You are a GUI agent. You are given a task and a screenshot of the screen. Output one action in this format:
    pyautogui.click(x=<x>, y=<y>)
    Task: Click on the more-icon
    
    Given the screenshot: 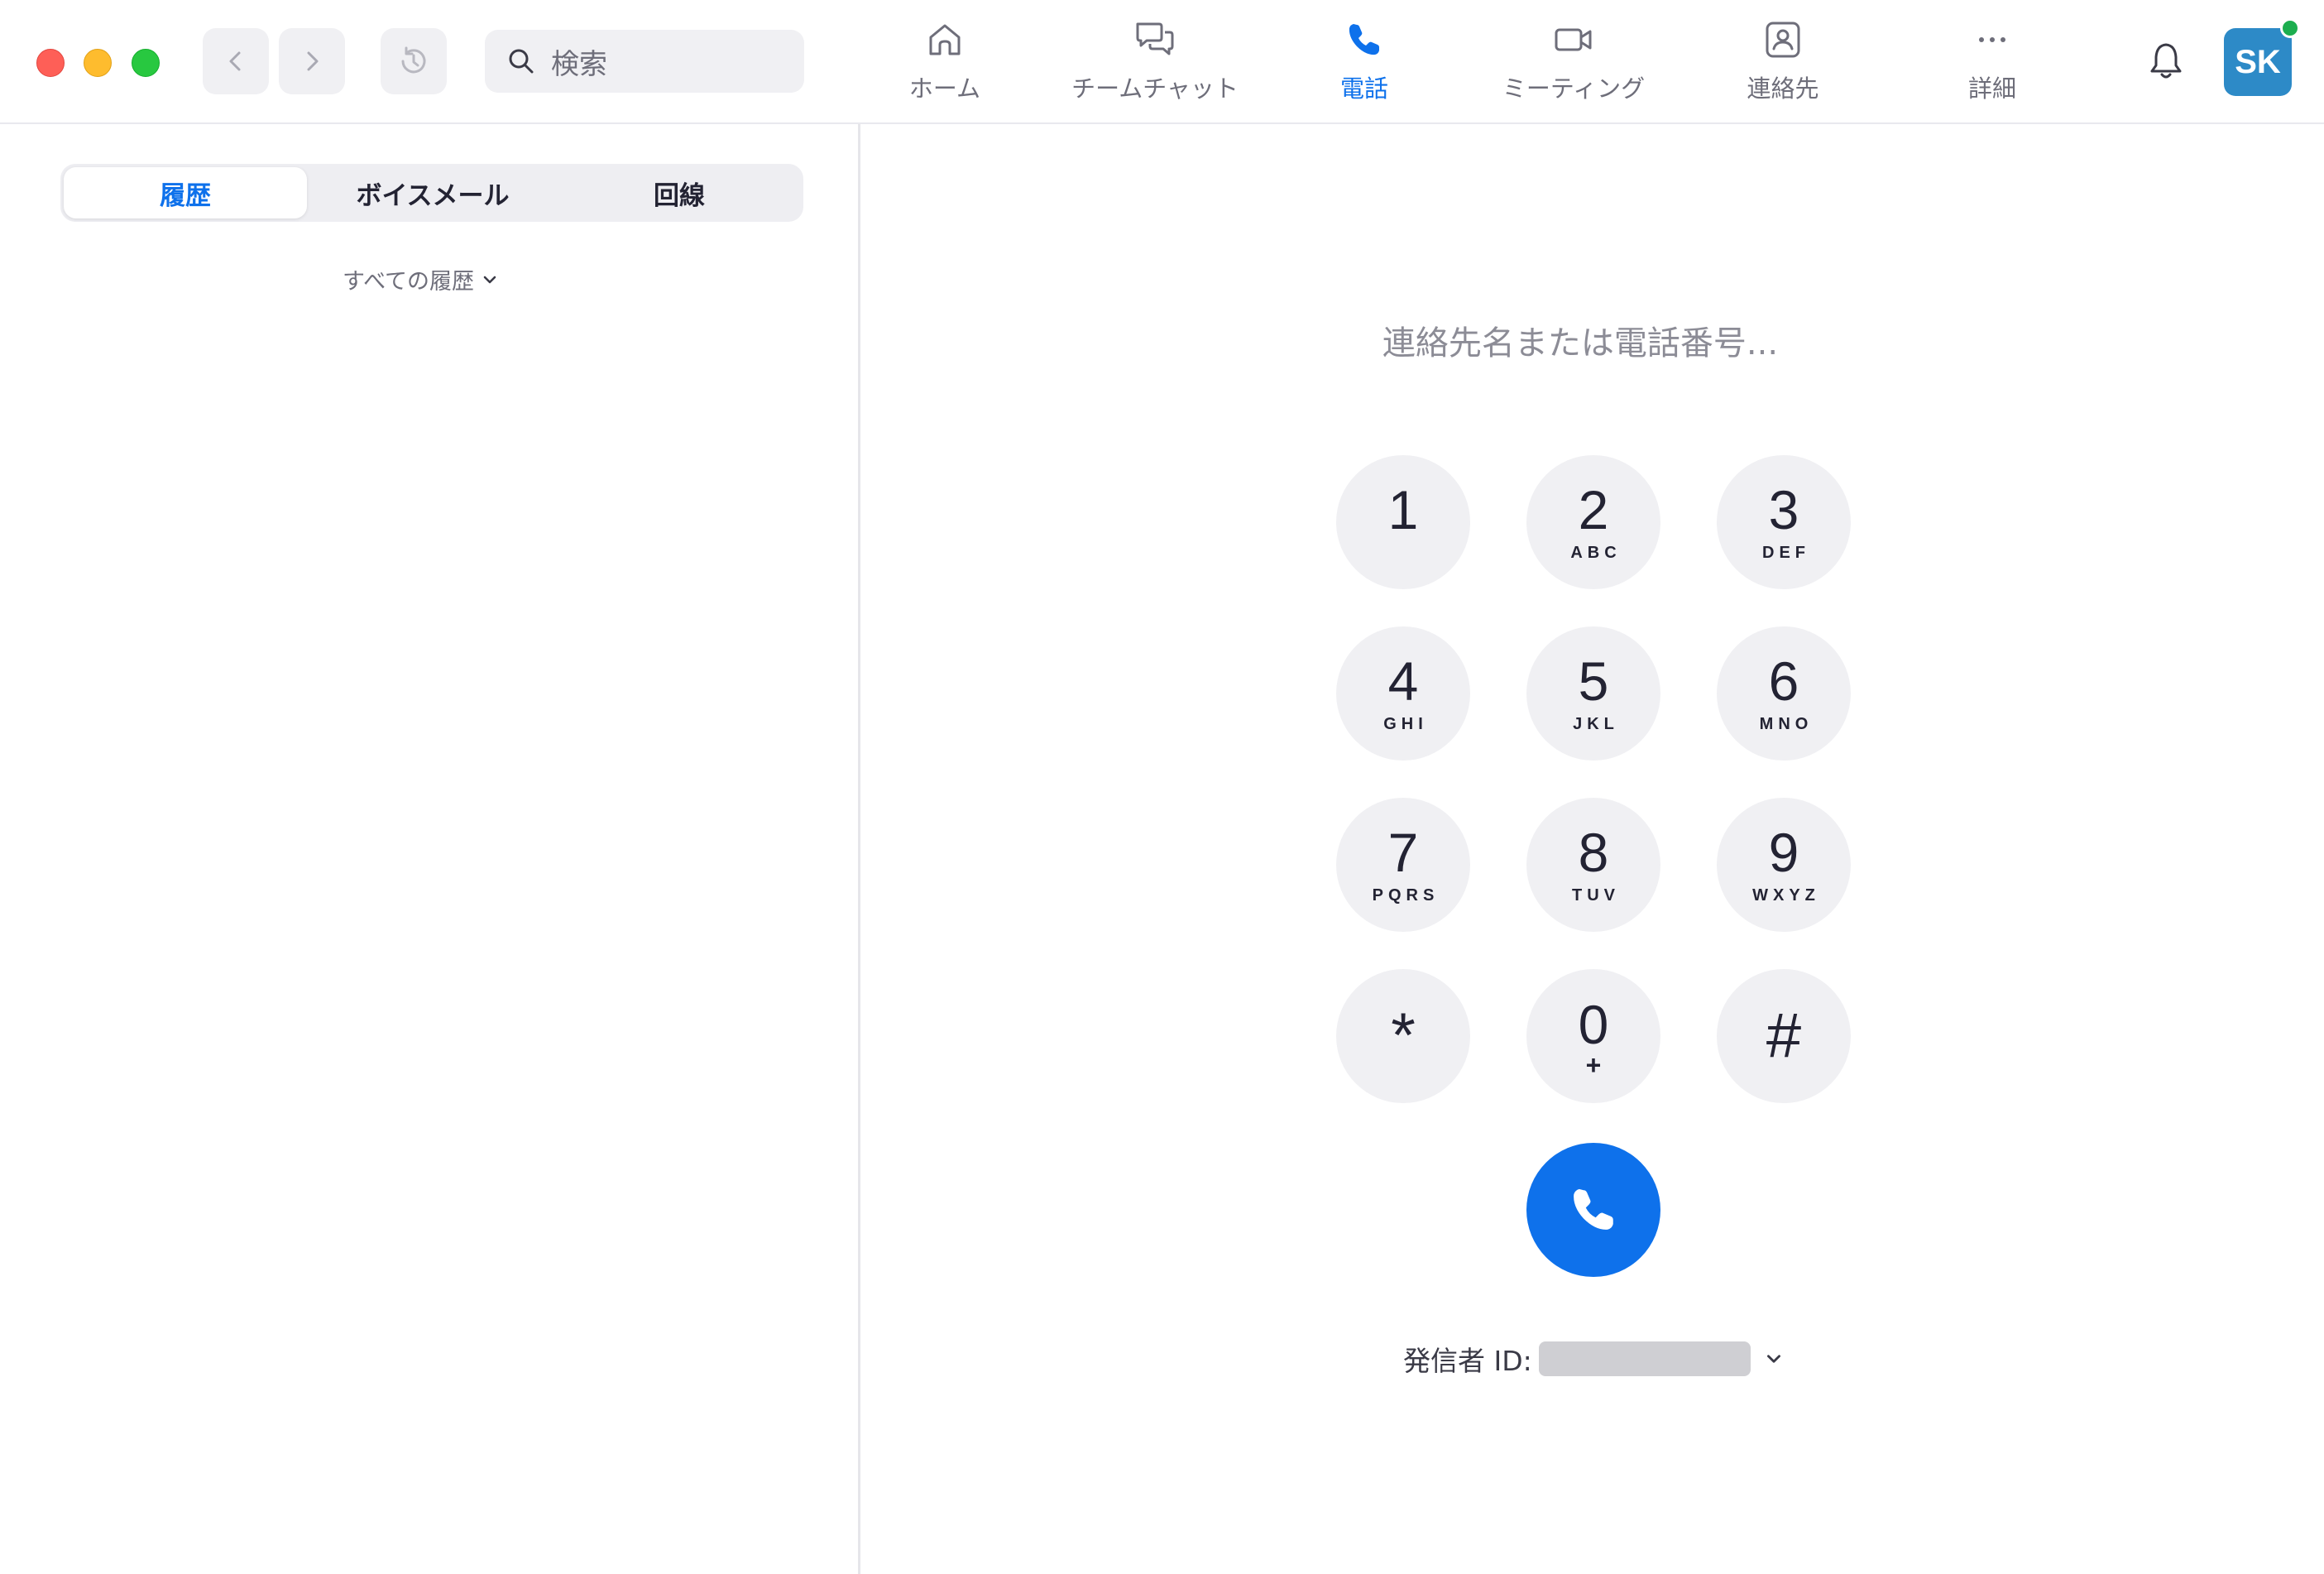 What is the action you would take?
    pyautogui.click(x=1992, y=40)
    